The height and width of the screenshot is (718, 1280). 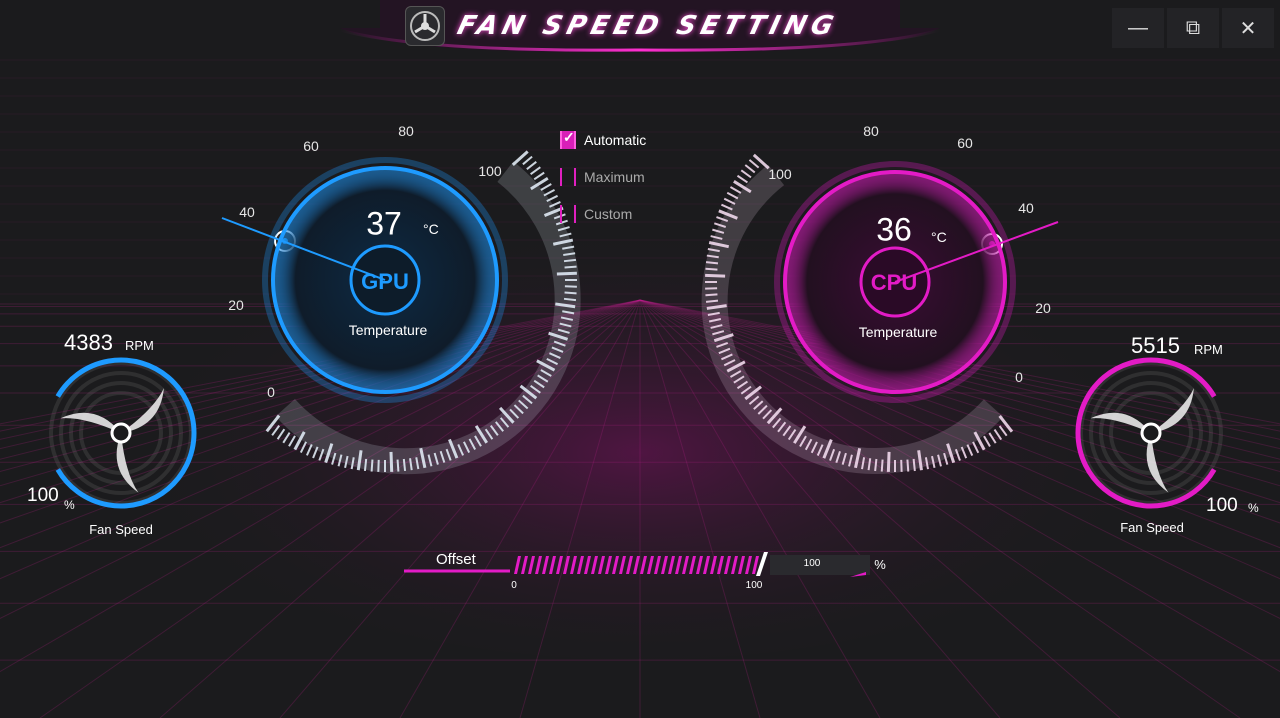 I want to click on offset-unit: %, so click(x=880, y=564).